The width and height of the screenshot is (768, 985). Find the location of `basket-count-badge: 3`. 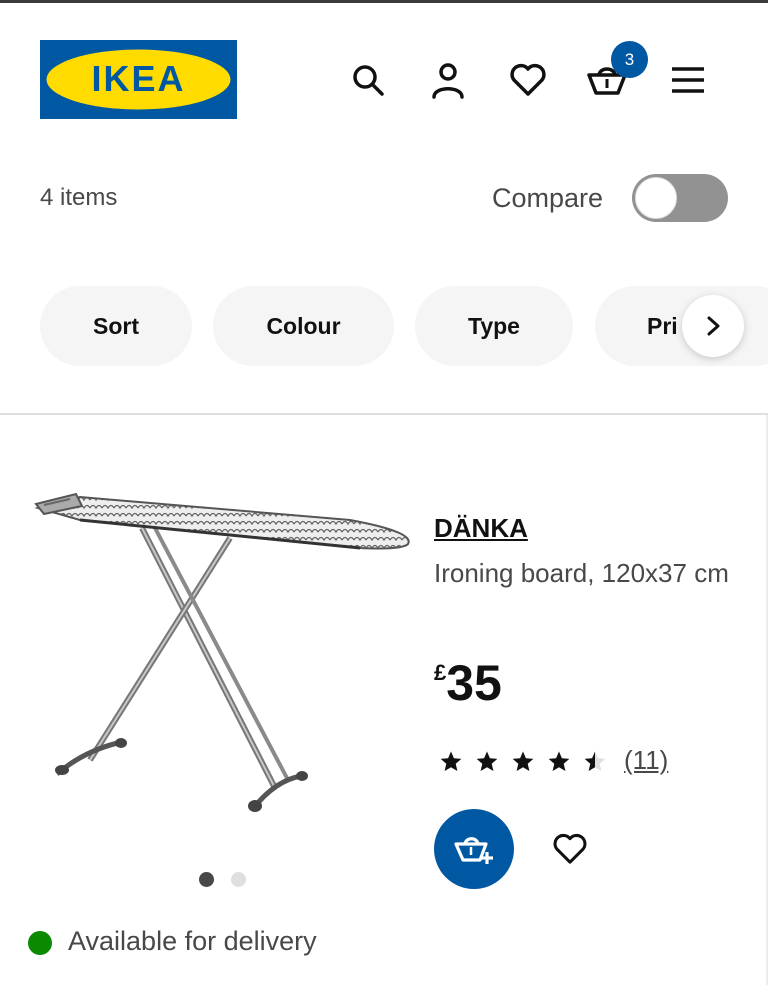

basket-count-badge: 3 is located at coordinates (629, 59).